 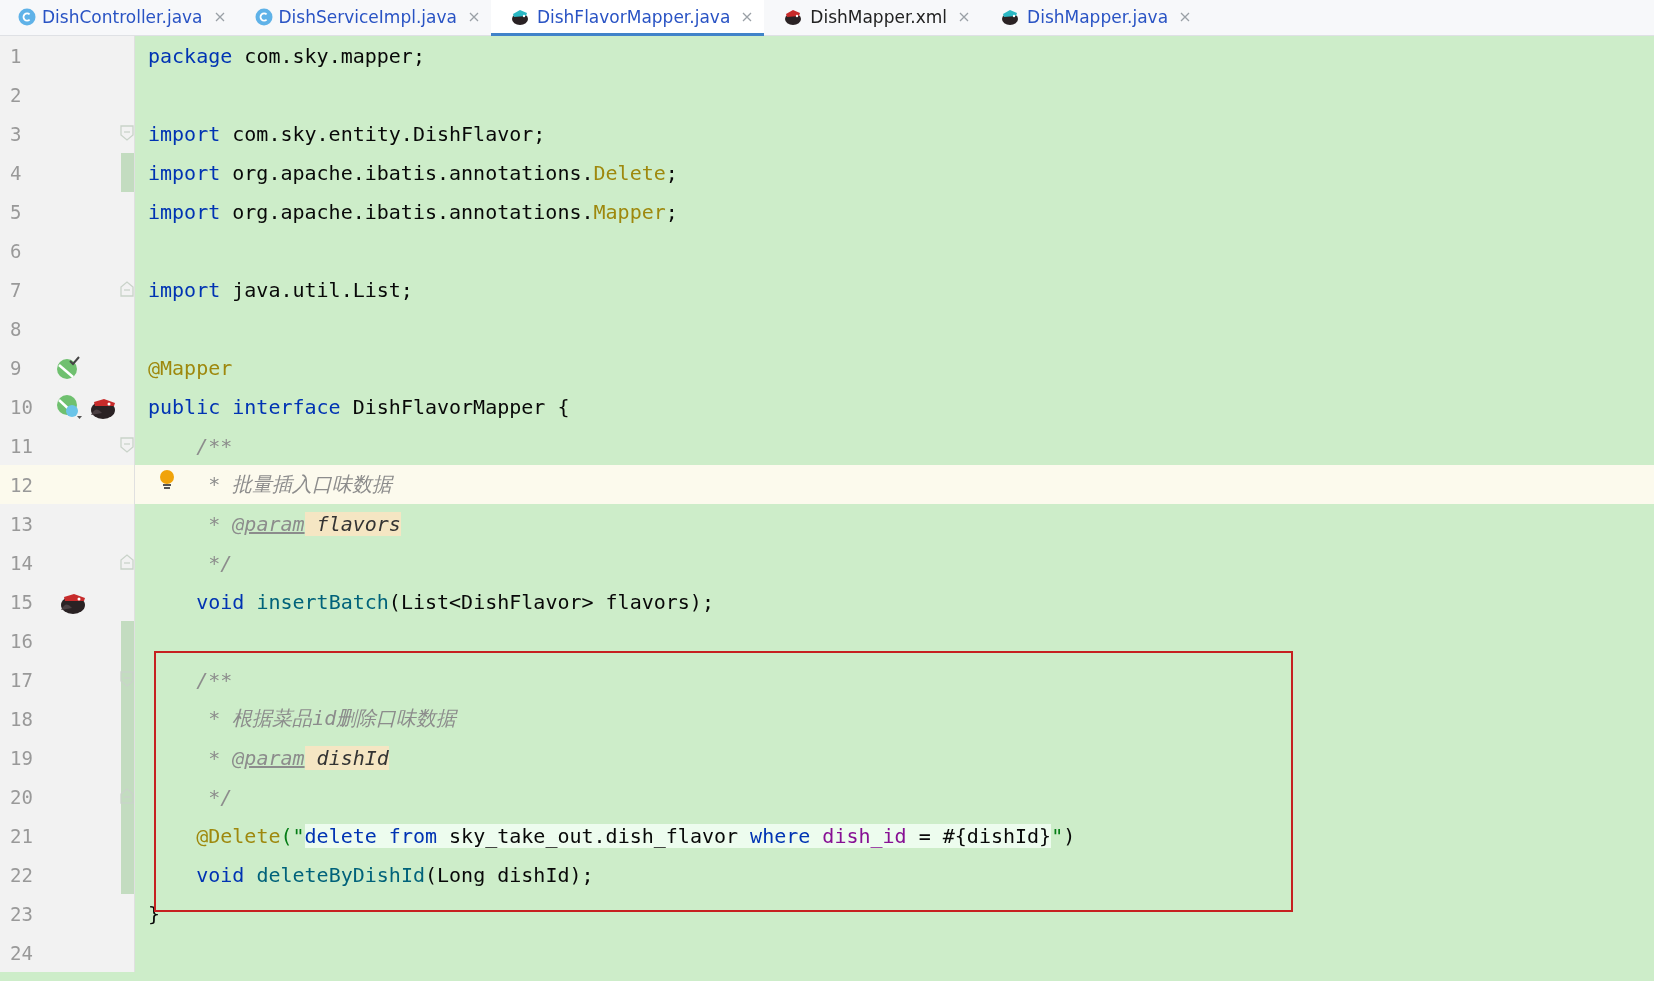 What do you see at coordinates (16, 94) in the screenshot?
I see `line-number: 2` at bounding box center [16, 94].